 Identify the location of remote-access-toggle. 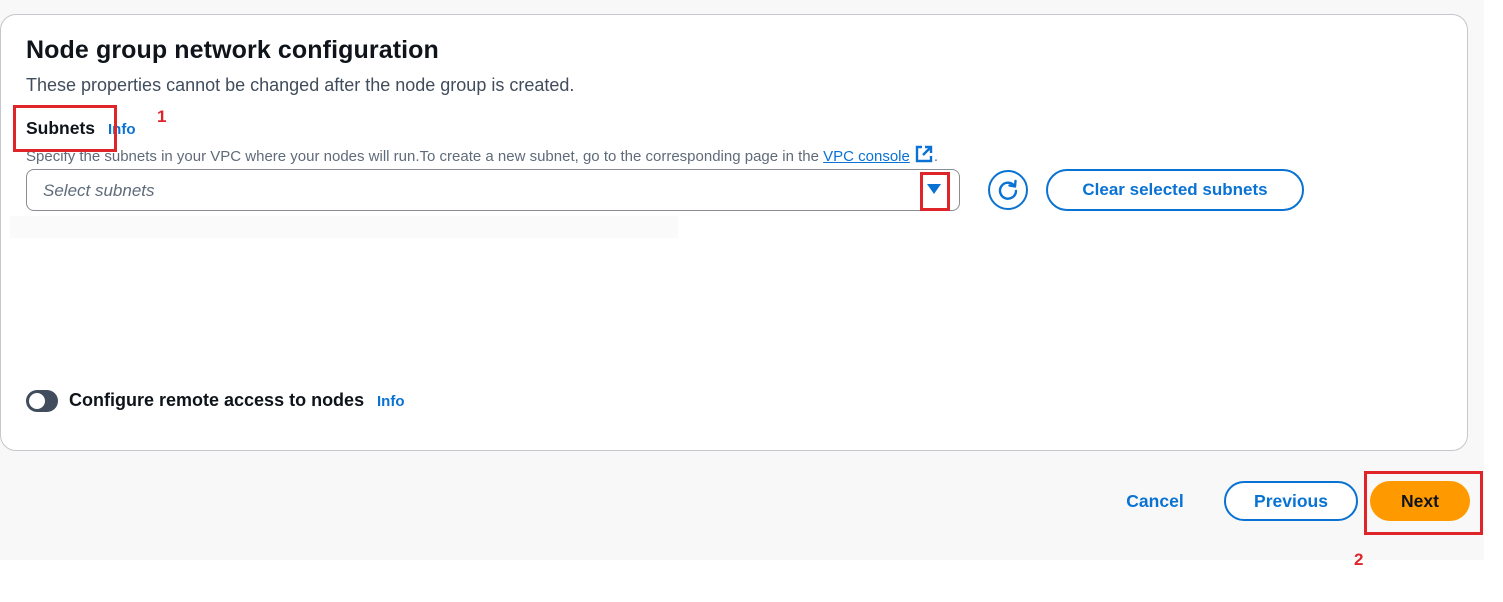
(42, 401).